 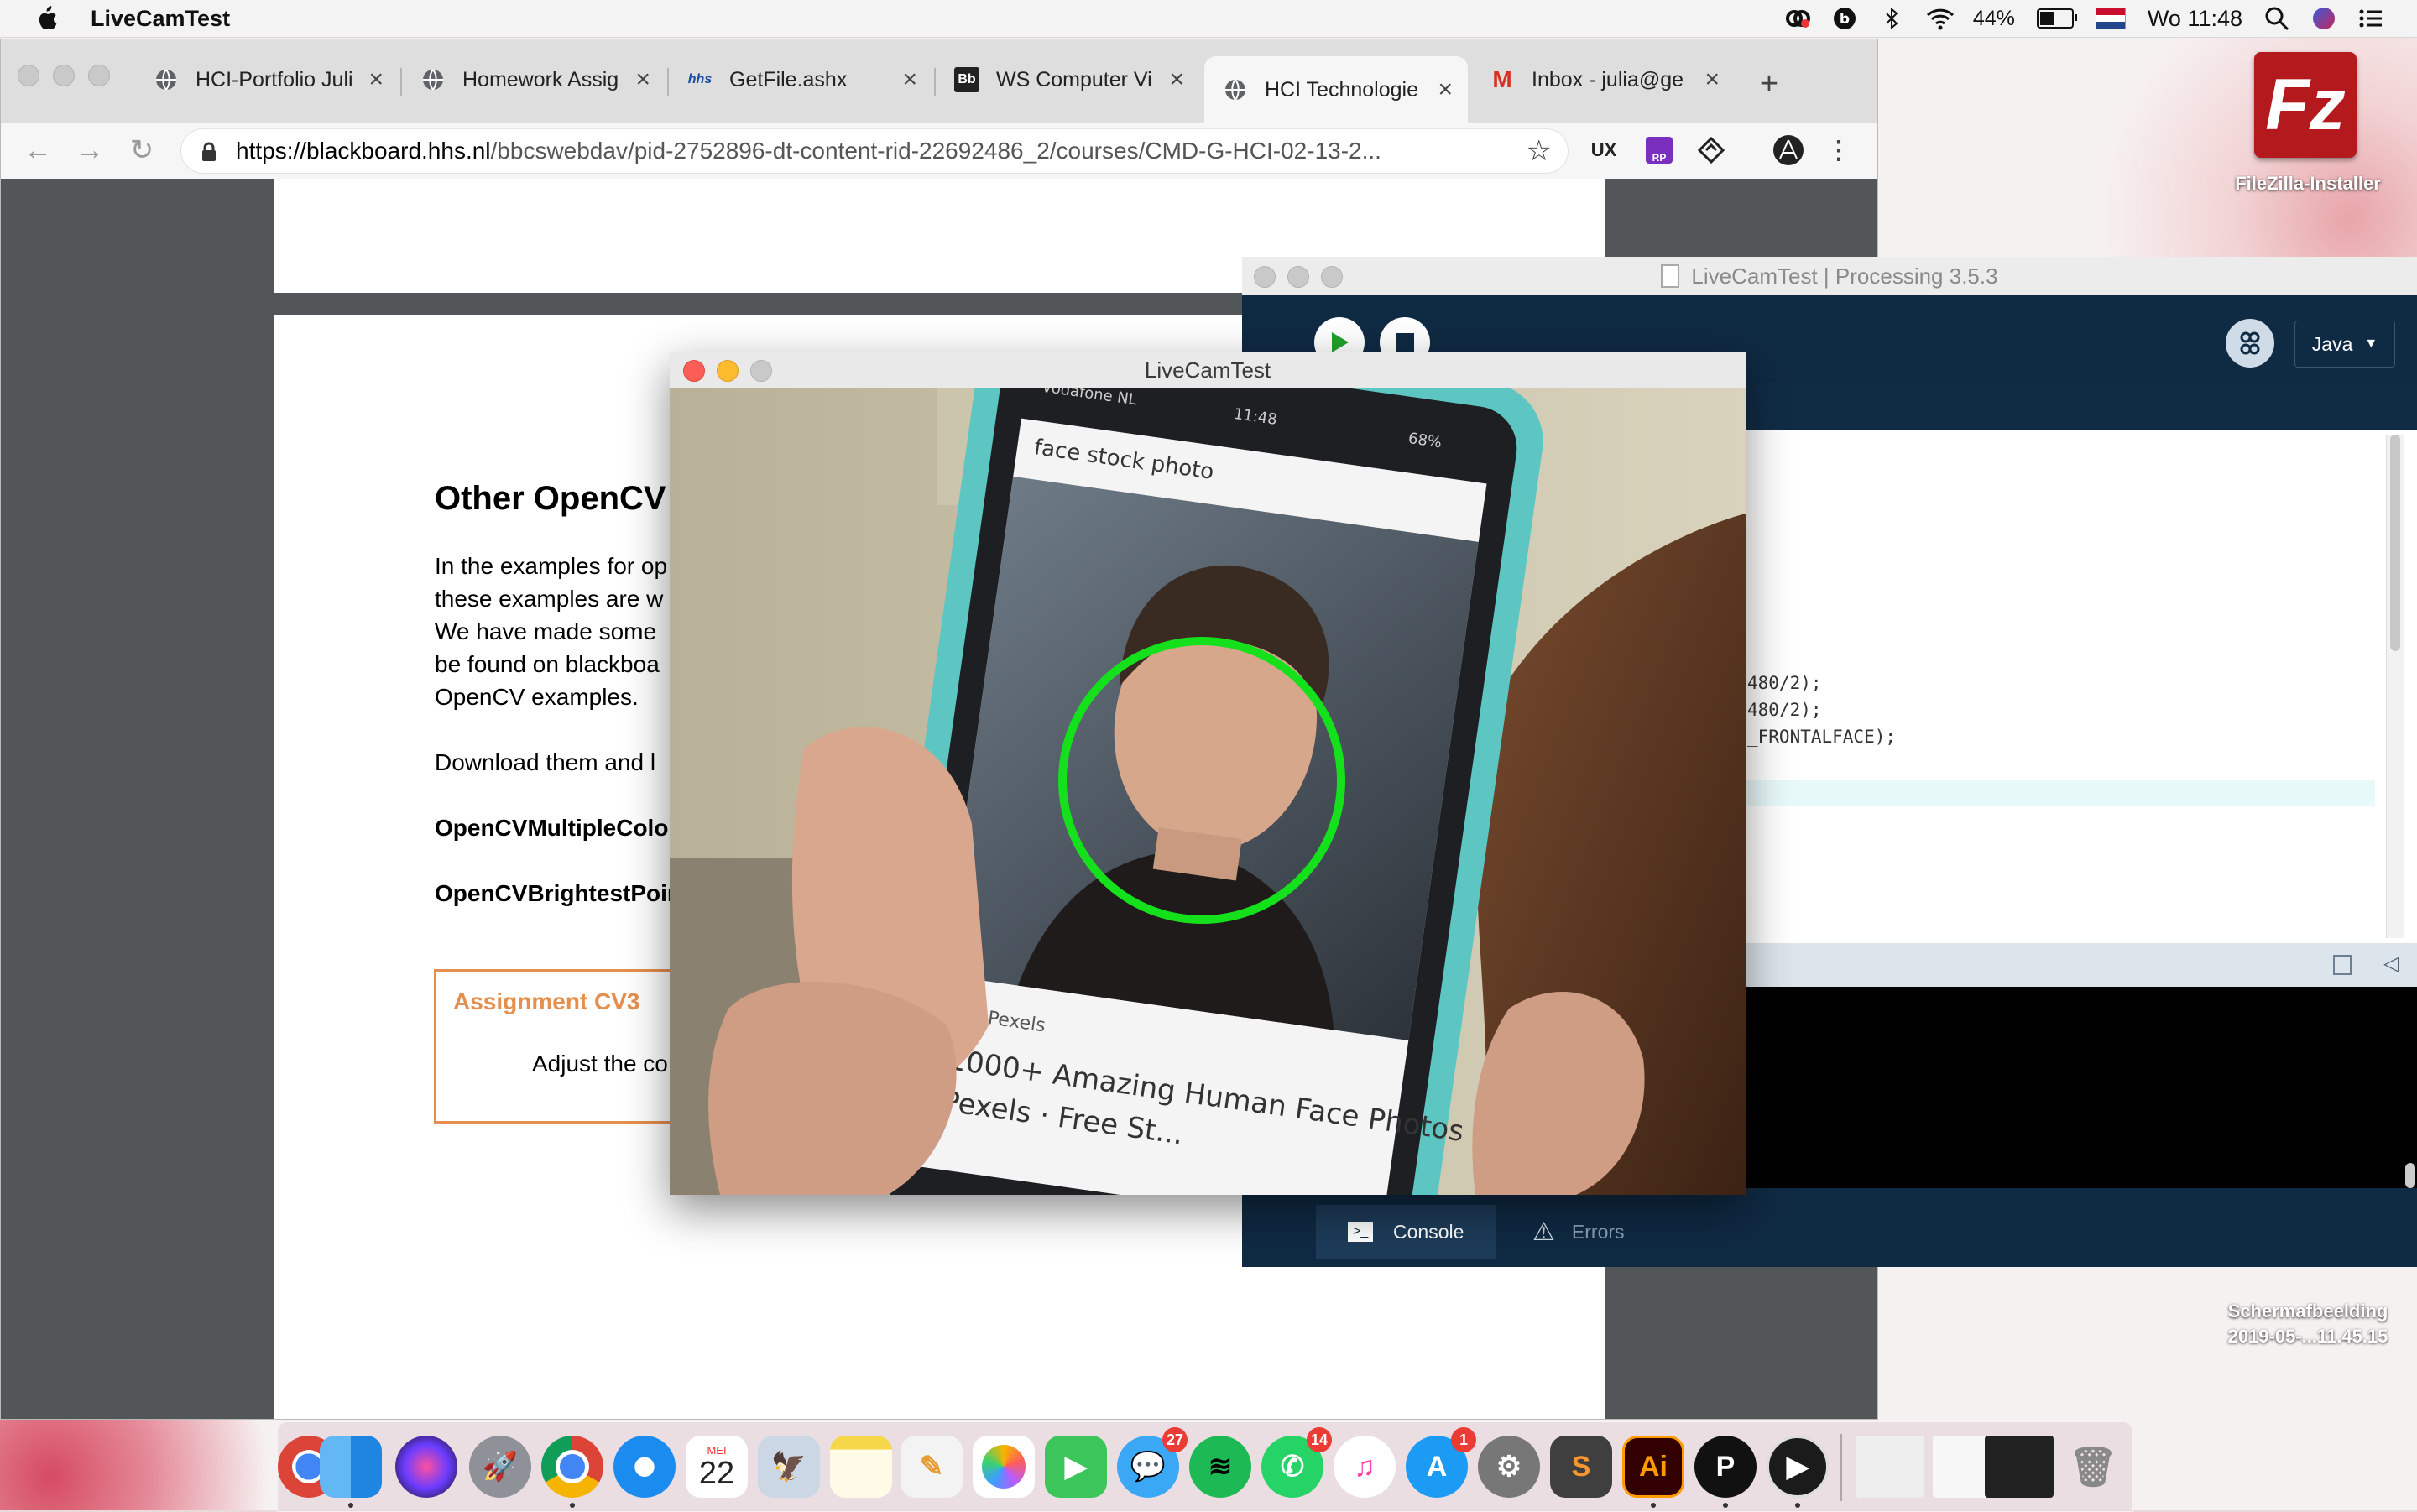 I want to click on tab-hci-technologie: HCI Technologie ×, so click(x=1336, y=89).